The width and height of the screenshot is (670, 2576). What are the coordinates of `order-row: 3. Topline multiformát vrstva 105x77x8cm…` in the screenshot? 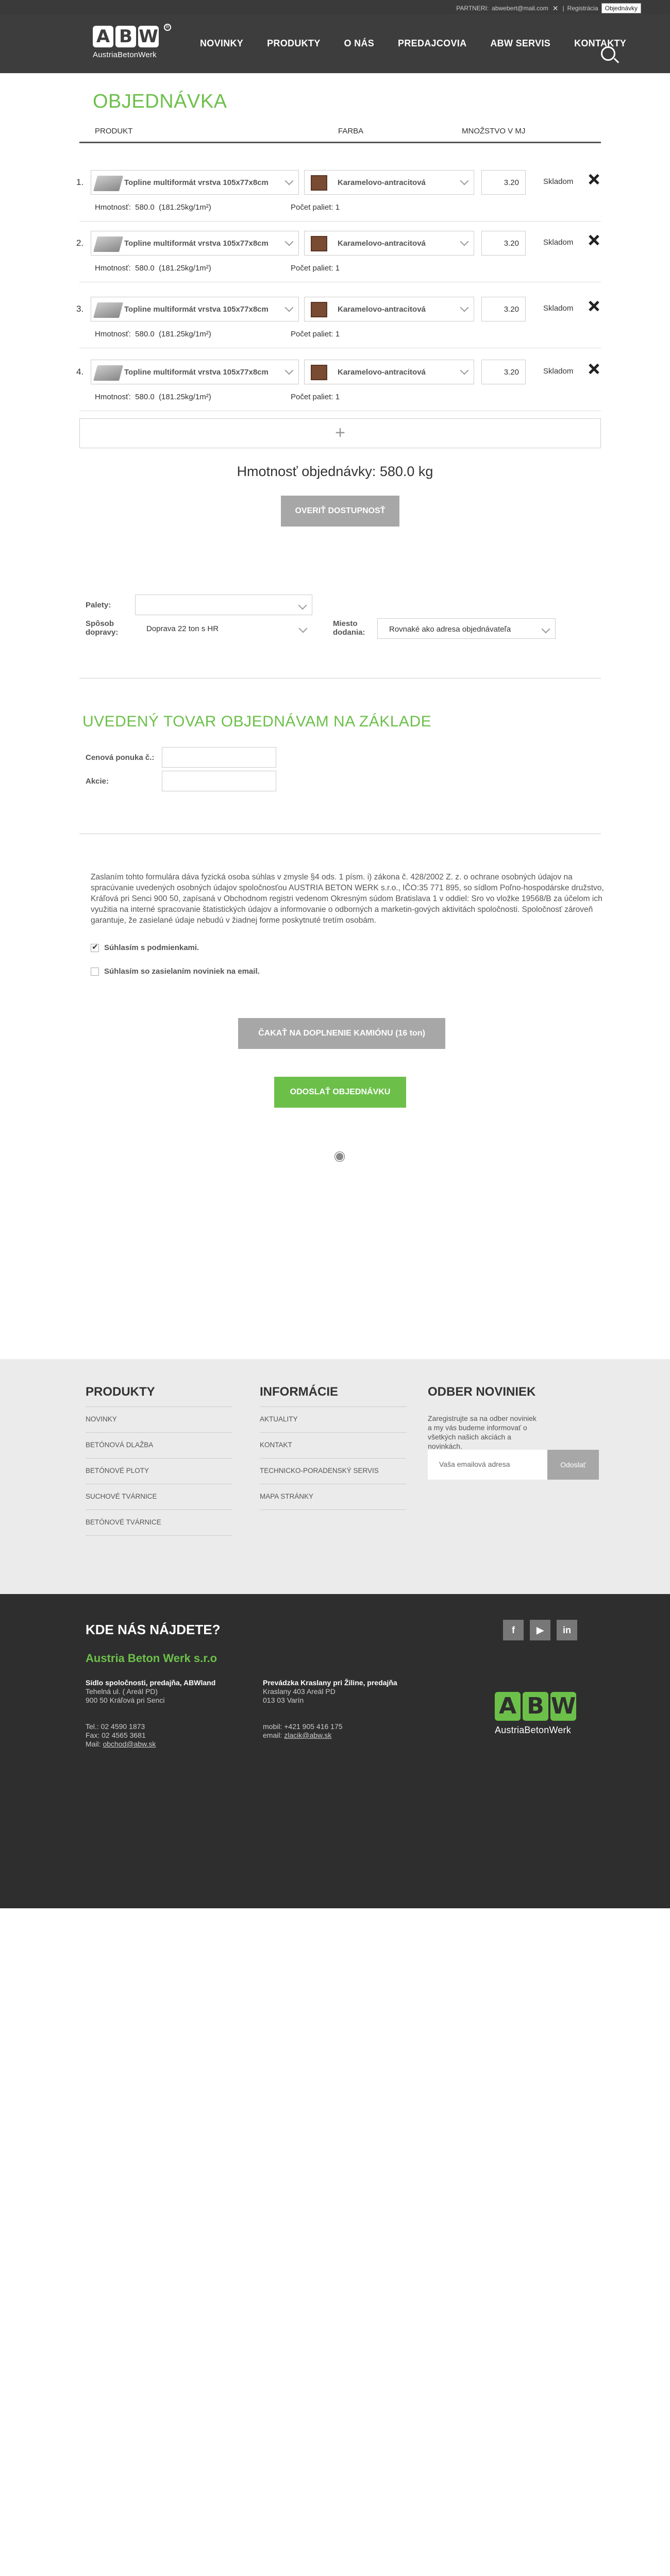 It's located at (338, 321).